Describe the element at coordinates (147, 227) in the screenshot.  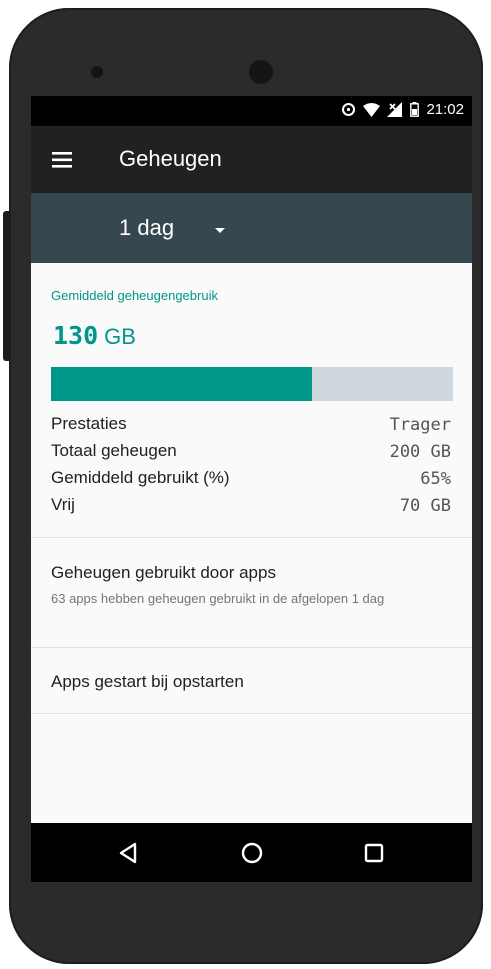
I see `period-selected-value: 1 dag` at that location.